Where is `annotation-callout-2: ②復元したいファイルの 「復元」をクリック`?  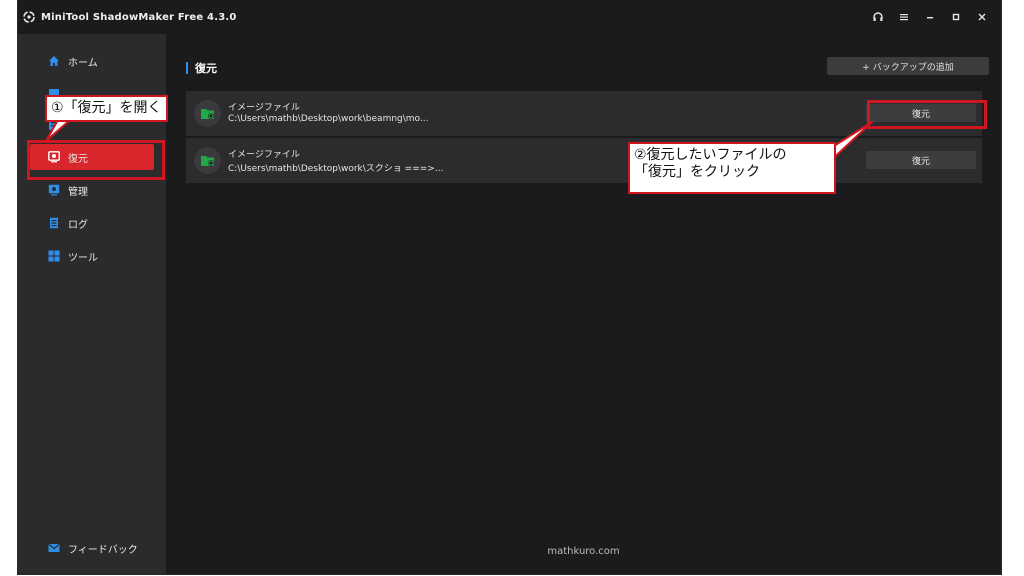
annotation-callout-2: ②復元したいファイルの 「復元」をクリック is located at coordinates (732, 168).